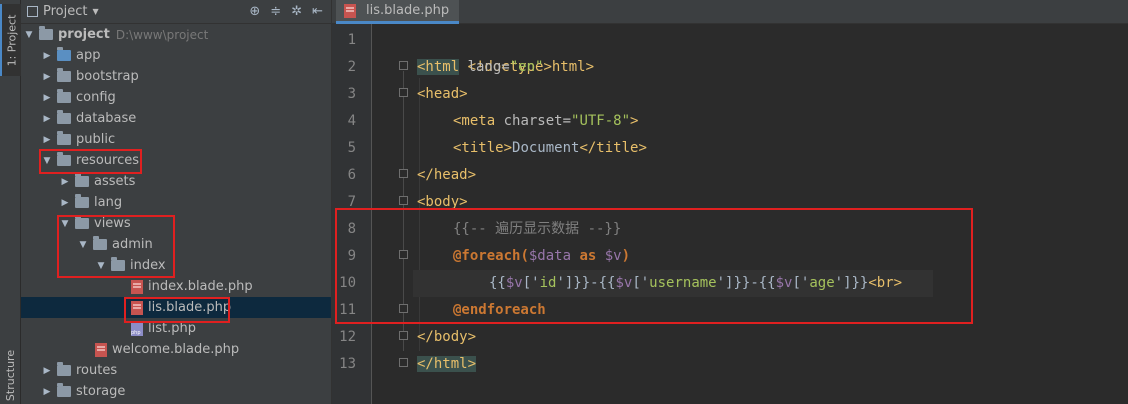 The image size is (1128, 404). Describe the element at coordinates (730, 12) in the screenshot. I see `editor-tab-bar: lis.blade.php` at that location.